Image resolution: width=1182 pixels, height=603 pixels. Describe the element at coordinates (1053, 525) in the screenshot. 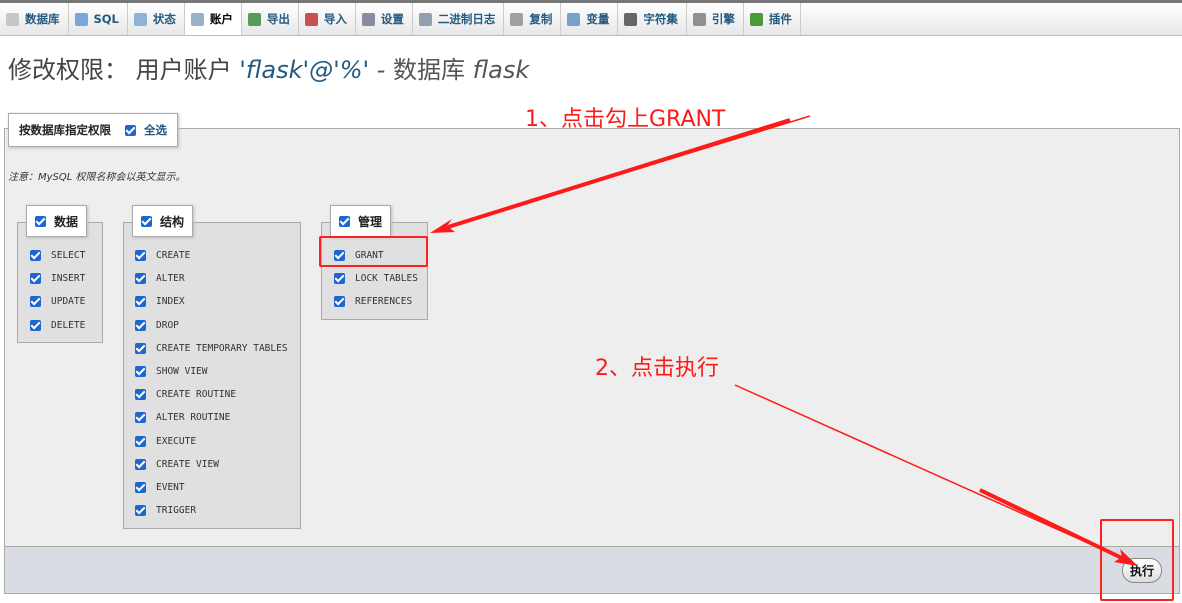

I see `arrow-step2-tail` at that location.